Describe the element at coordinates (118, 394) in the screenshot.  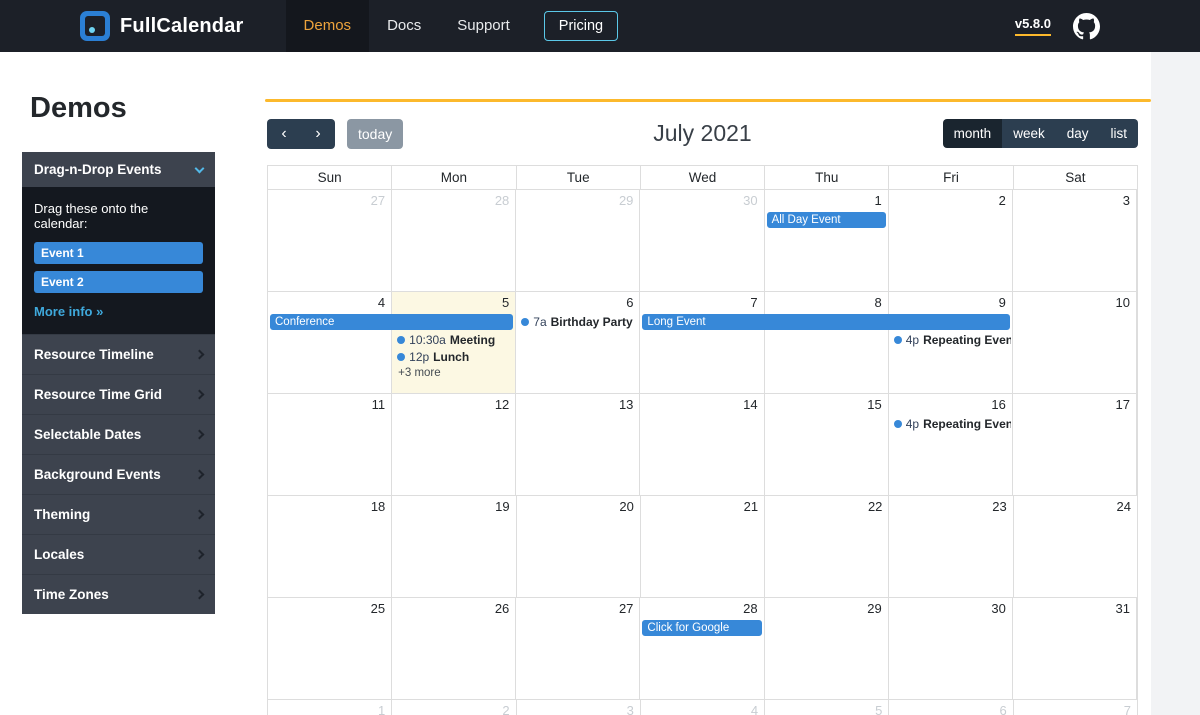
I see `sidebar-item-resource-time-grid: Resource Time Grid` at that location.